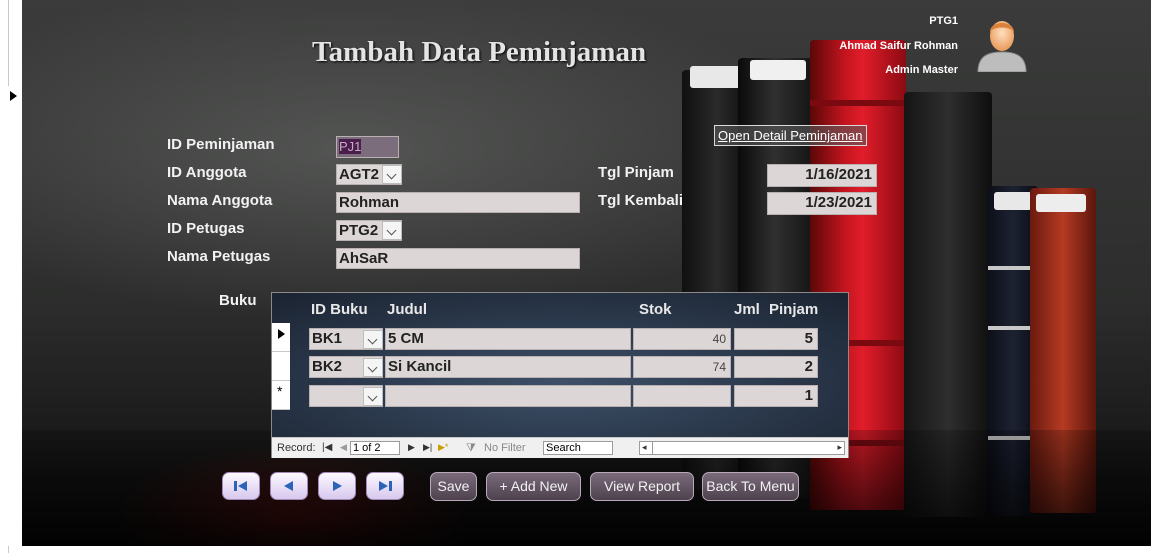 The image size is (1153, 553). Describe the element at coordinates (1002, 44) in the screenshot. I see `user-avatar-icon` at that location.